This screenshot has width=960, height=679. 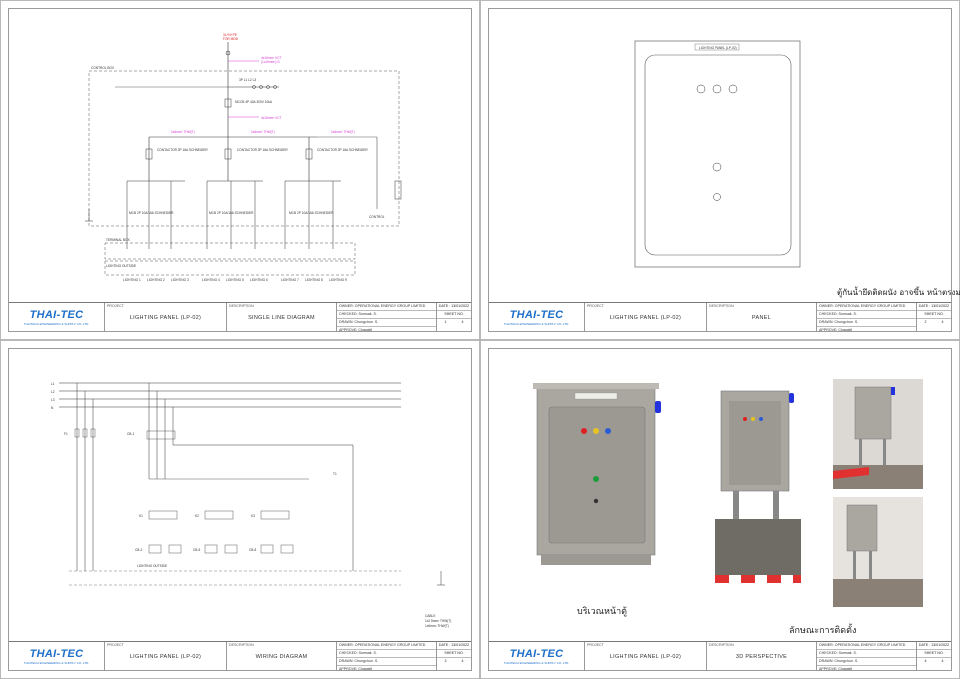 What do you see at coordinates (275, 515) in the screenshot?
I see `contactor-k3` at bounding box center [275, 515].